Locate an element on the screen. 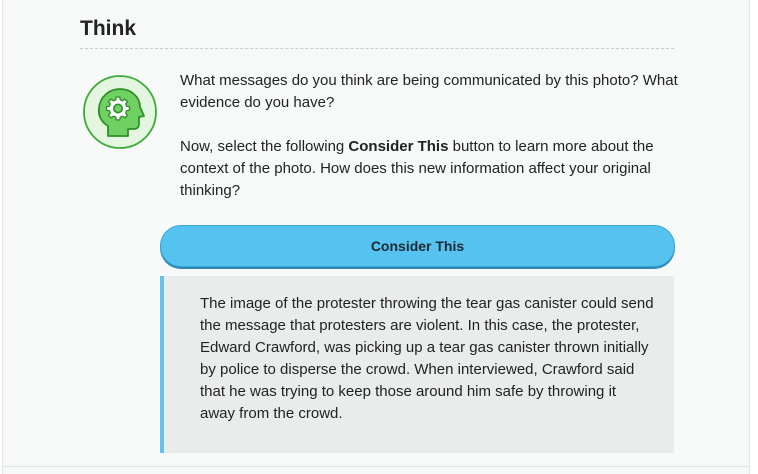 This screenshot has height=474, width=758. instruction-text-start: Now, select the following is located at coordinates (264, 146).